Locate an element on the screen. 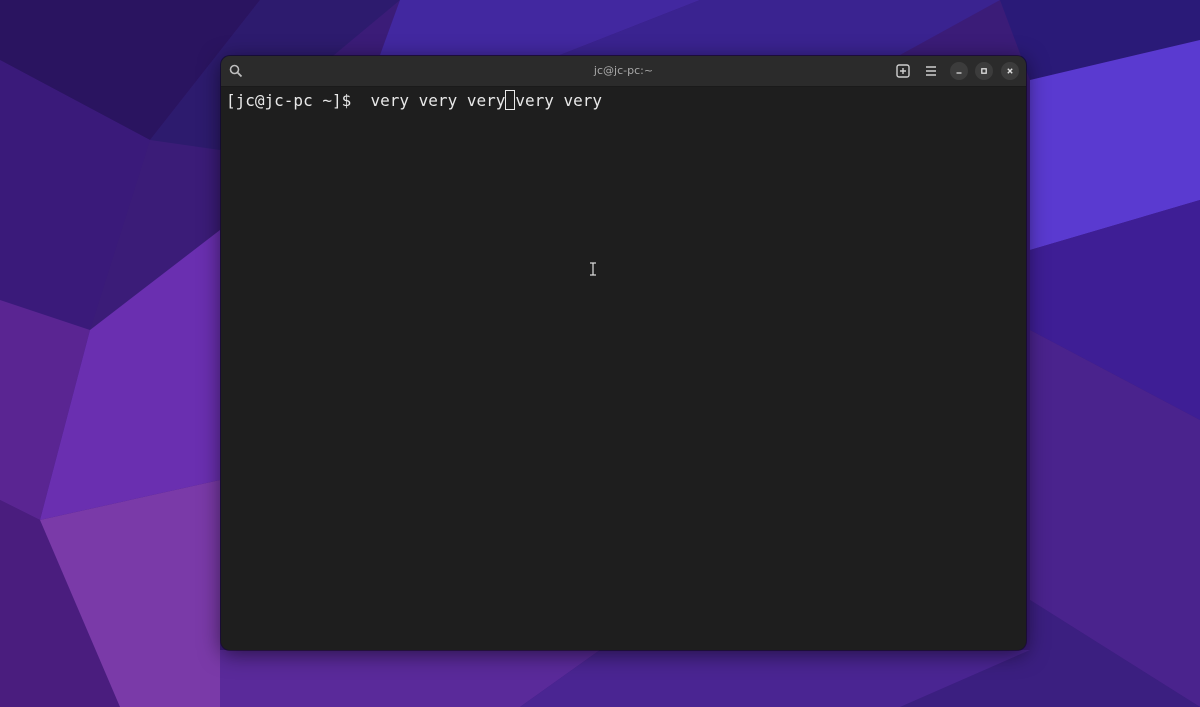 The height and width of the screenshot is (707, 1200). command-text-after-cursor: very very is located at coordinates (559, 100).